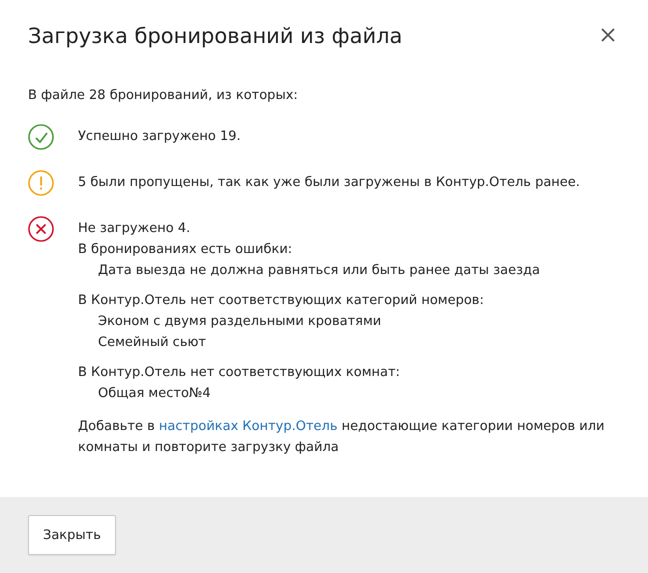  I want to click on summary-text: В файле 28 бронирований, из которых:, so click(163, 96).